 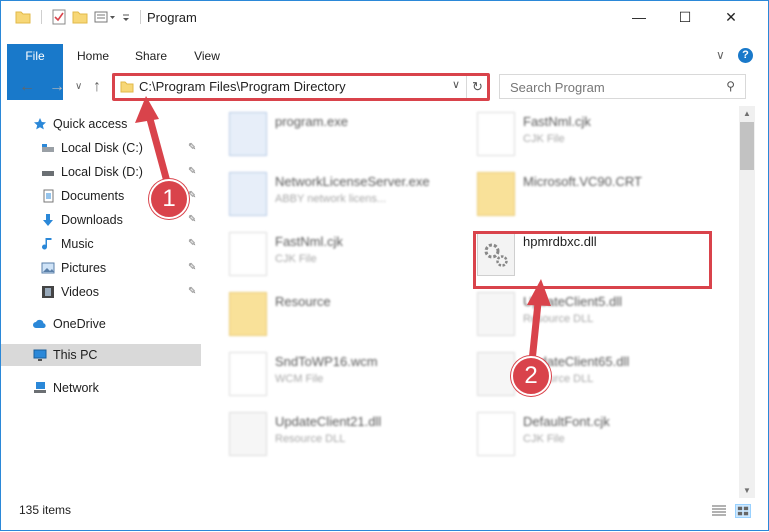 I want to click on arrow-2-head, so click(x=539, y=292).